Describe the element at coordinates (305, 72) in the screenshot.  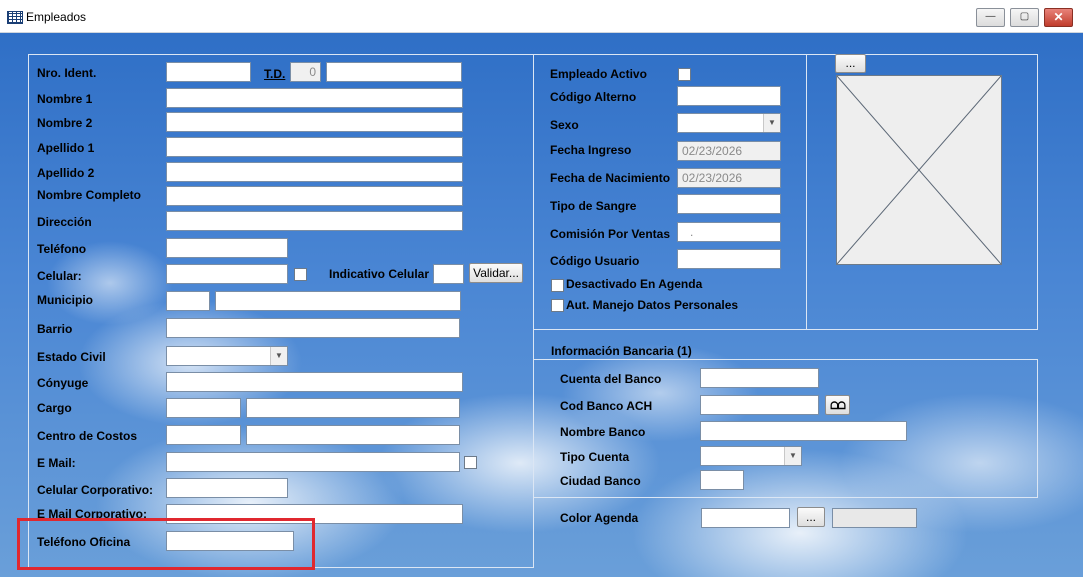
I see `td-input: 0` at that location.